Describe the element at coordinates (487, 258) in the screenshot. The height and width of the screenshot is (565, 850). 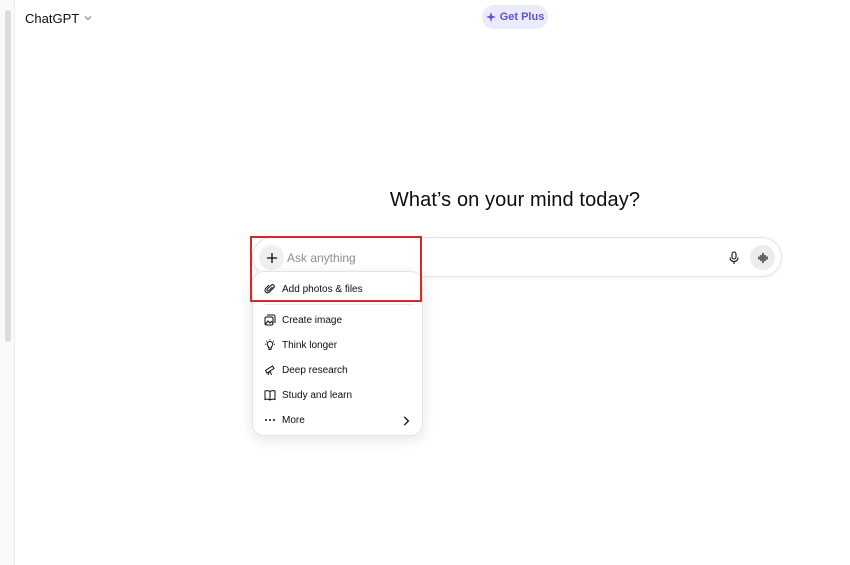
I see `prompt-input` at that location.